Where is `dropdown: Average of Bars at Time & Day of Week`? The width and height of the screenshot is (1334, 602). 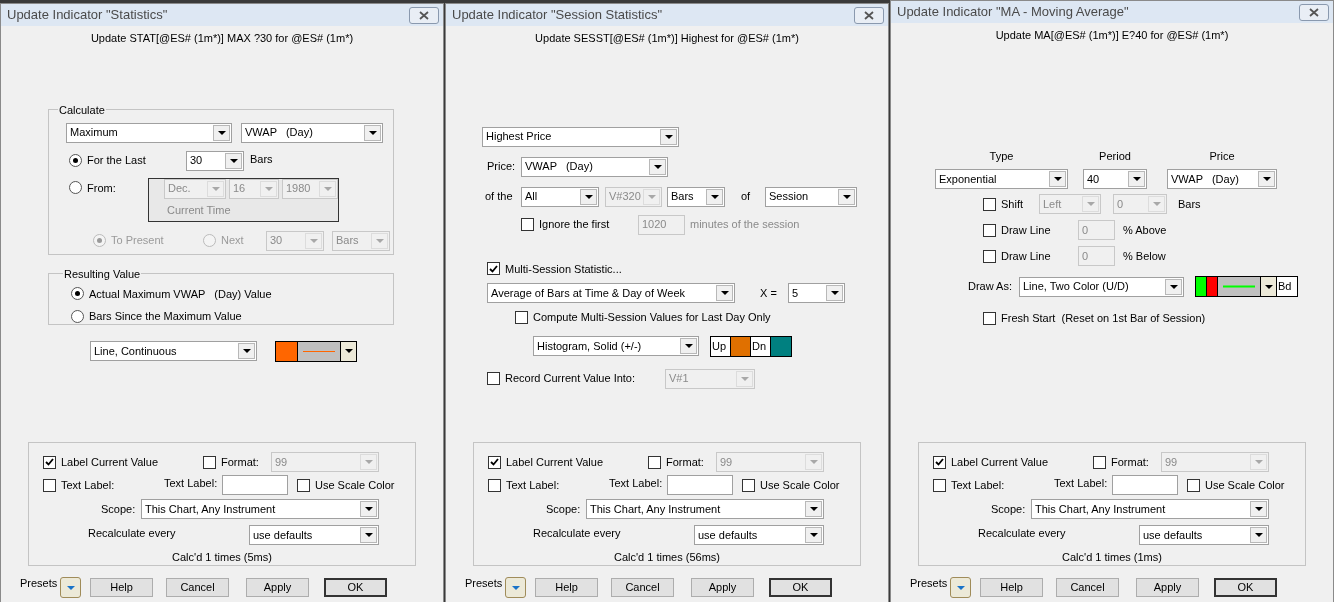
dropdown: Average of Bars at Time & Day of Week is located at coordinates (611, 293).